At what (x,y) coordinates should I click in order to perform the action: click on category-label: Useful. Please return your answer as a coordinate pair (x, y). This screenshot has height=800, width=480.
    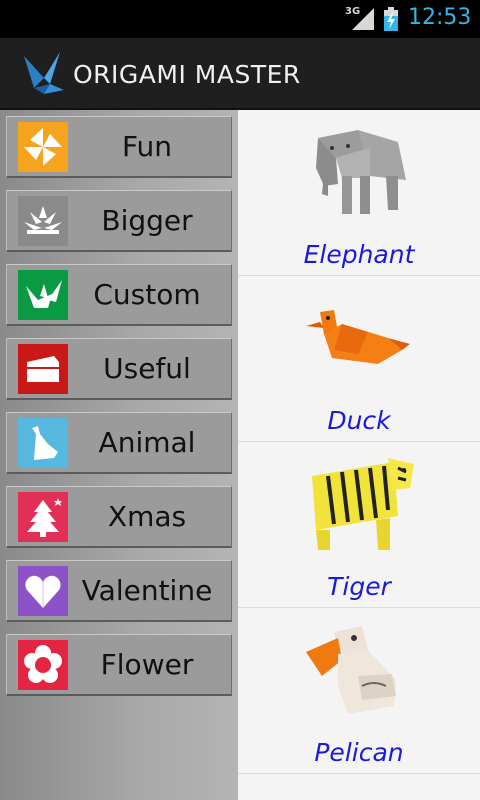
    Looking at the image, I should click on (147, 368).